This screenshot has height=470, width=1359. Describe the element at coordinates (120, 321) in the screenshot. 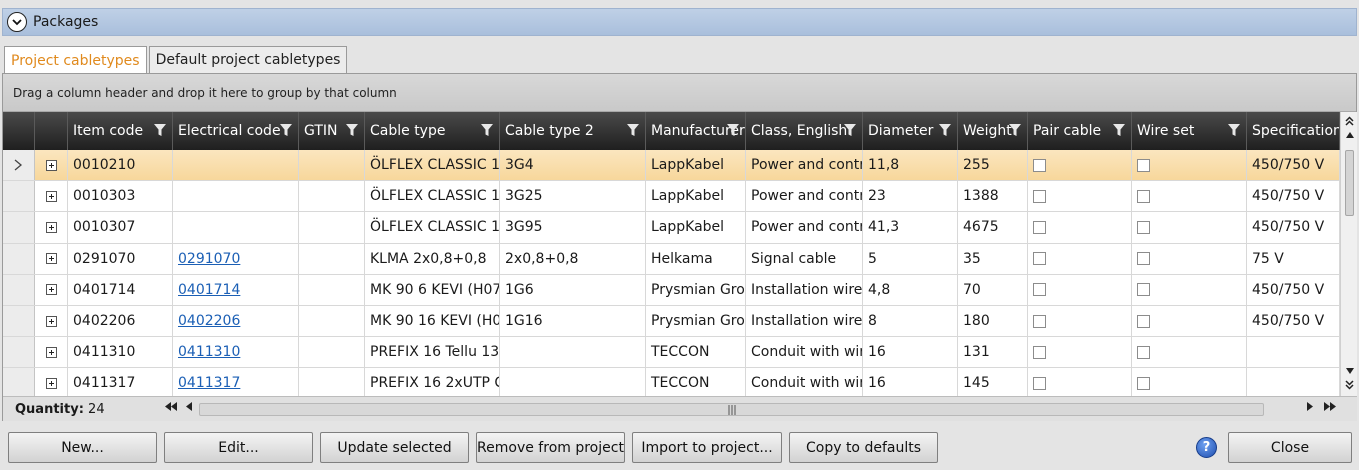

I see `cell-item-code: 0402206` at that location.